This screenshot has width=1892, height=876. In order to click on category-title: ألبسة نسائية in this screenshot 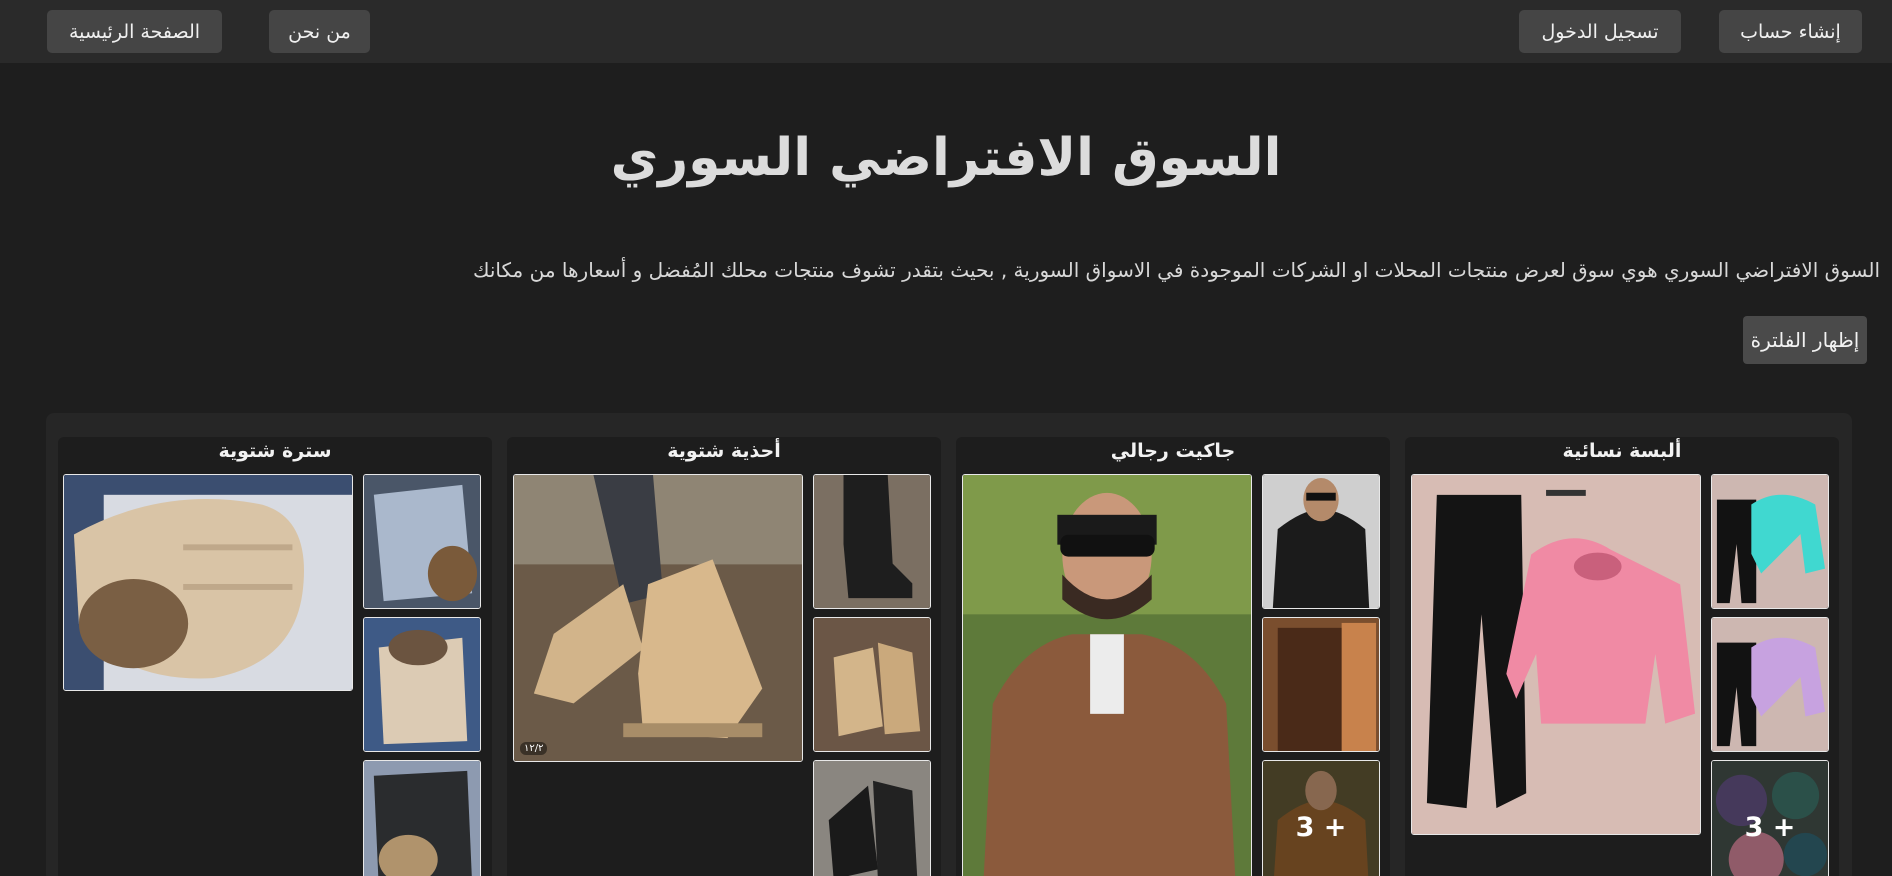, I will do `click(1622, 451)`.